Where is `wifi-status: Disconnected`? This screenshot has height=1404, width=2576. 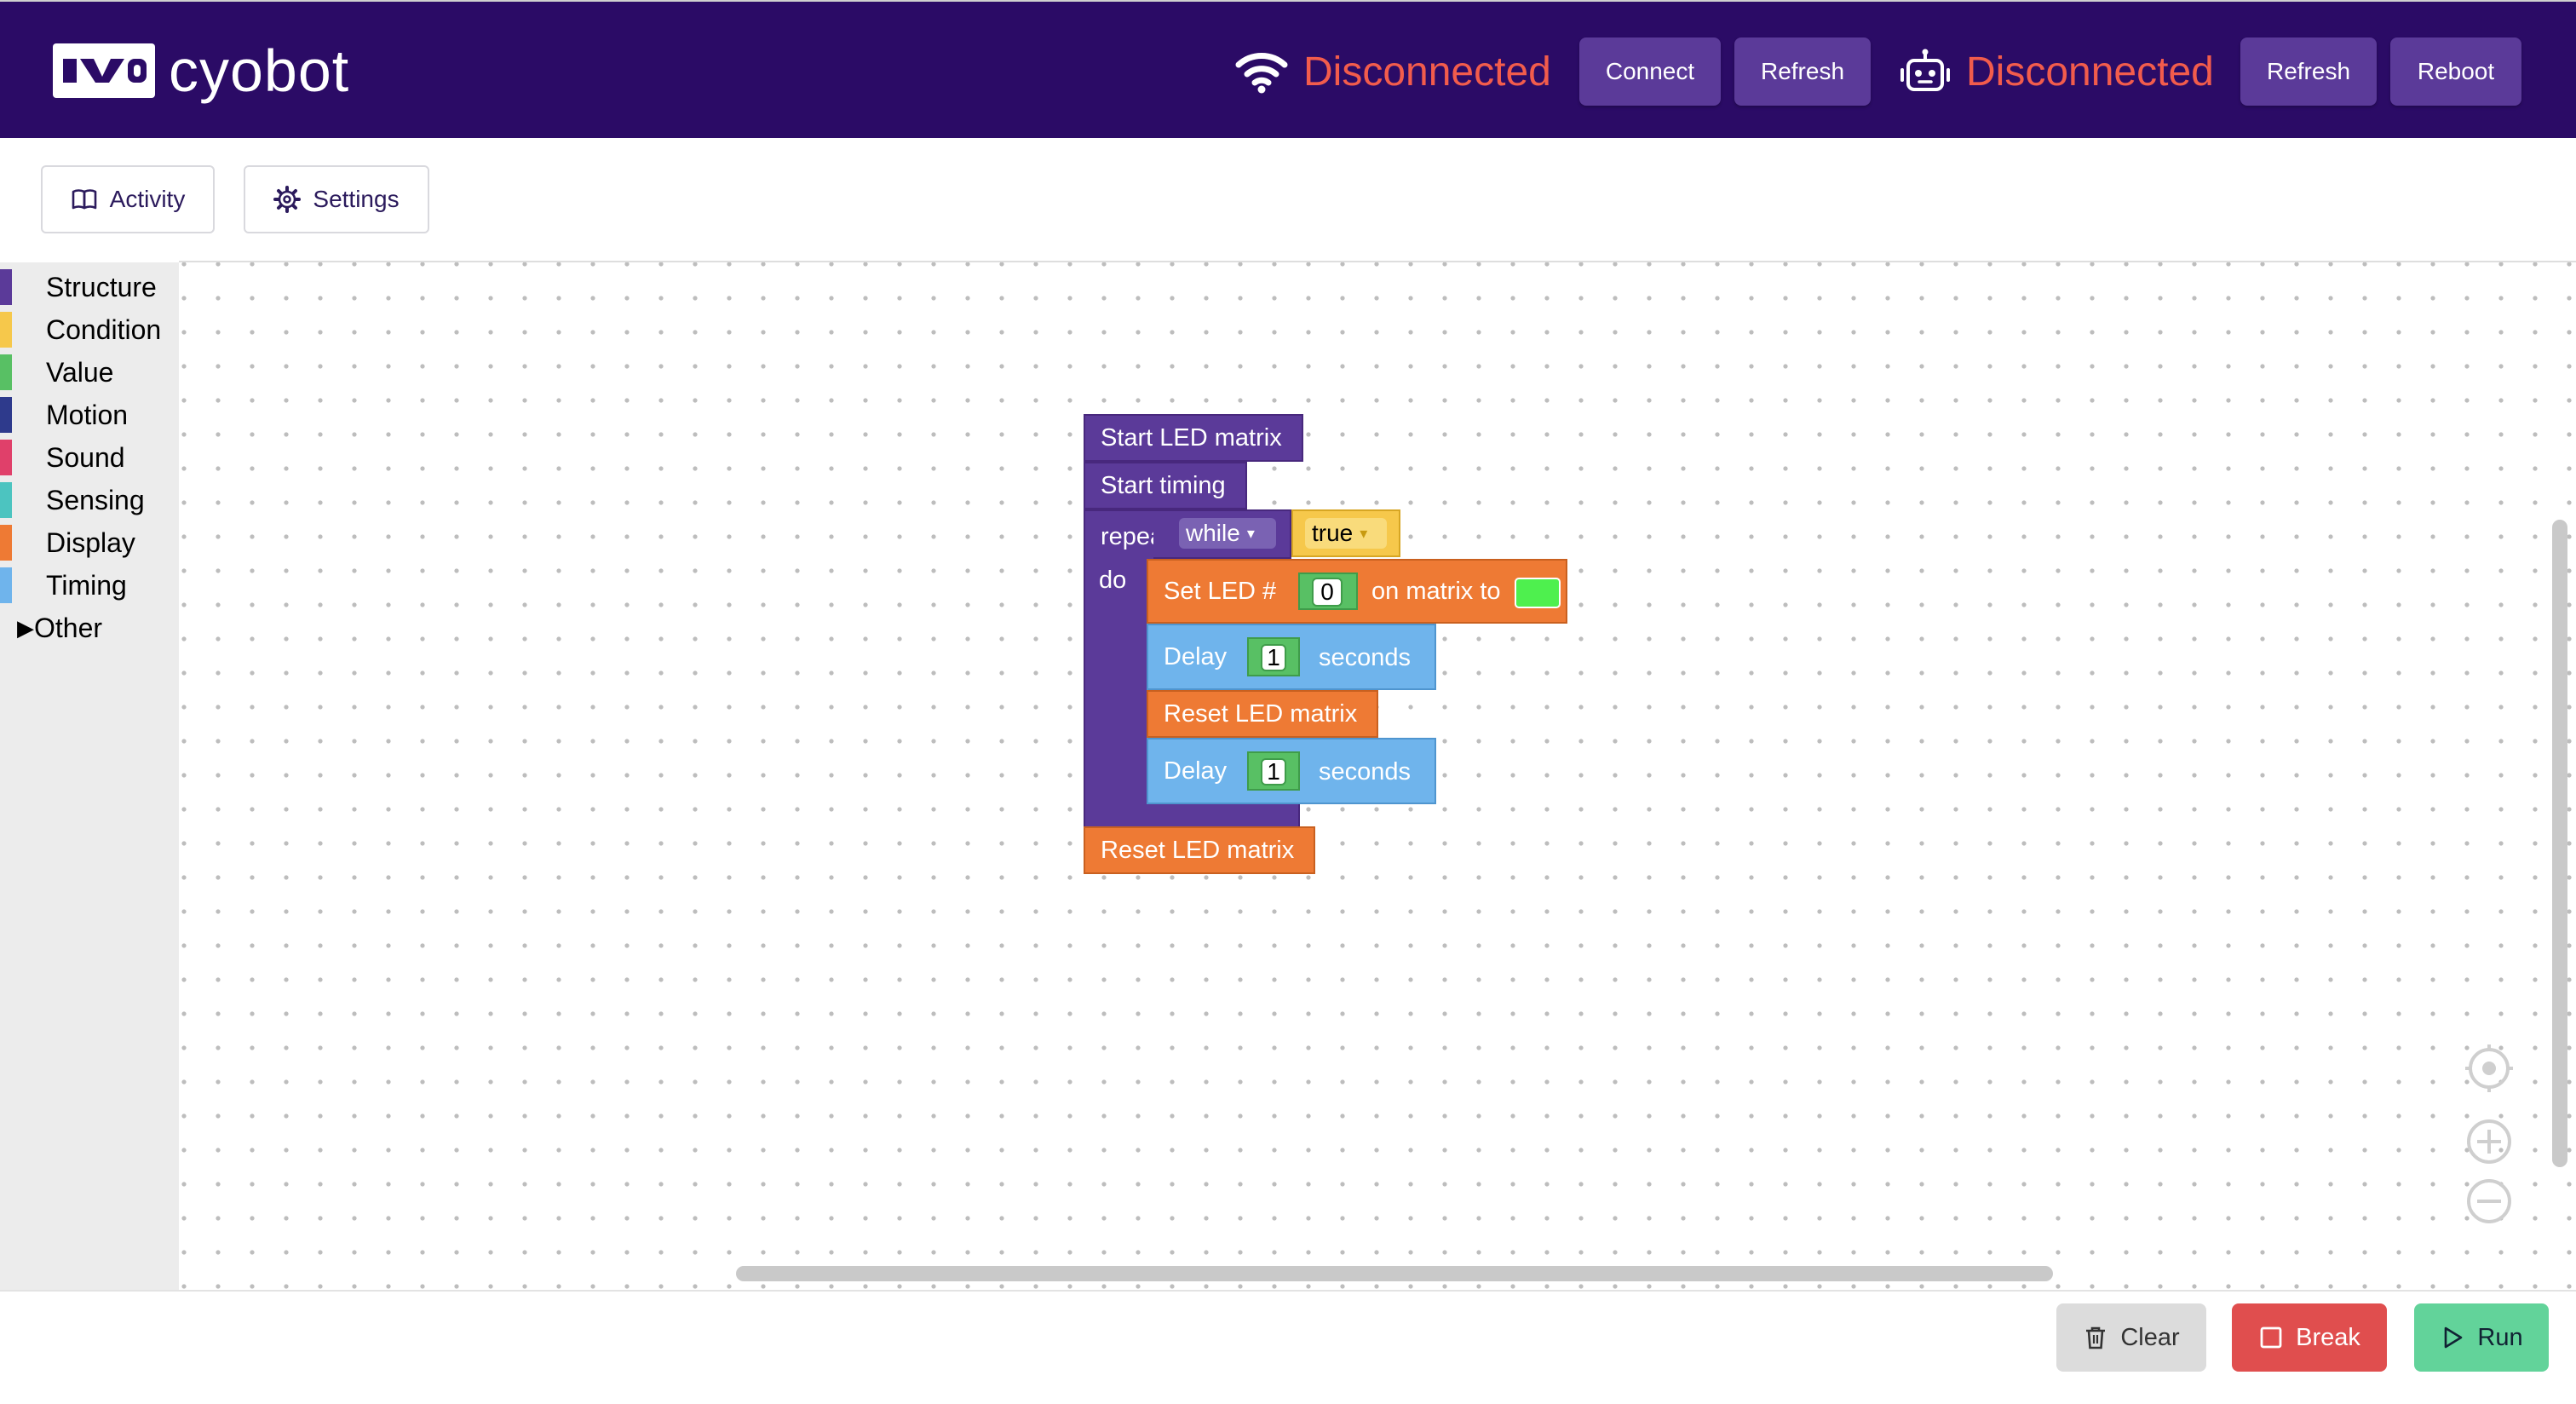 wifi-status: Disconnected is located at coordinates (1393, 71).